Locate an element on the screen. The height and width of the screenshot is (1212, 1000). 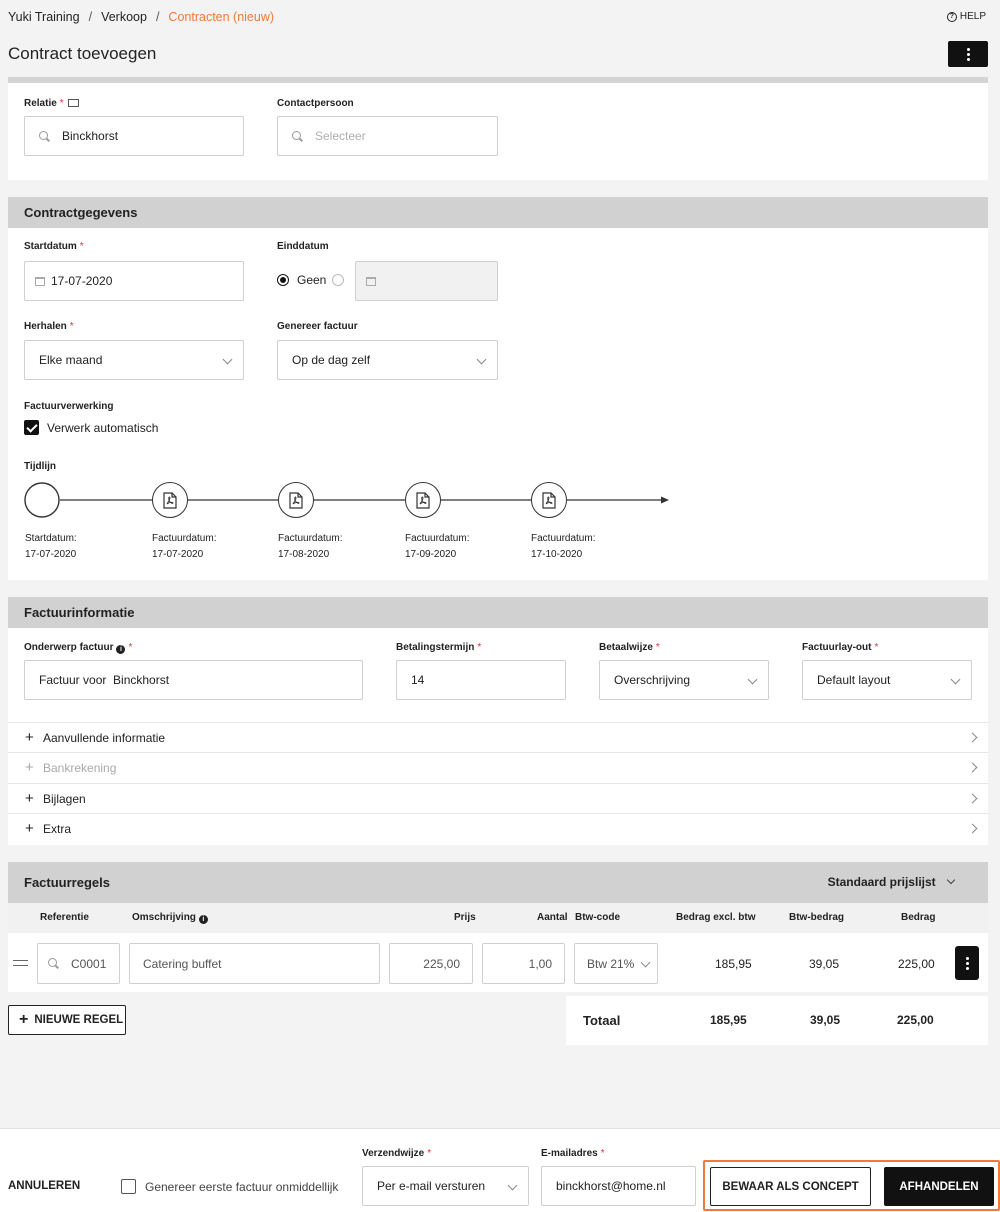
factuurlayout-select: Default layout is located at coordinates (887, 680).